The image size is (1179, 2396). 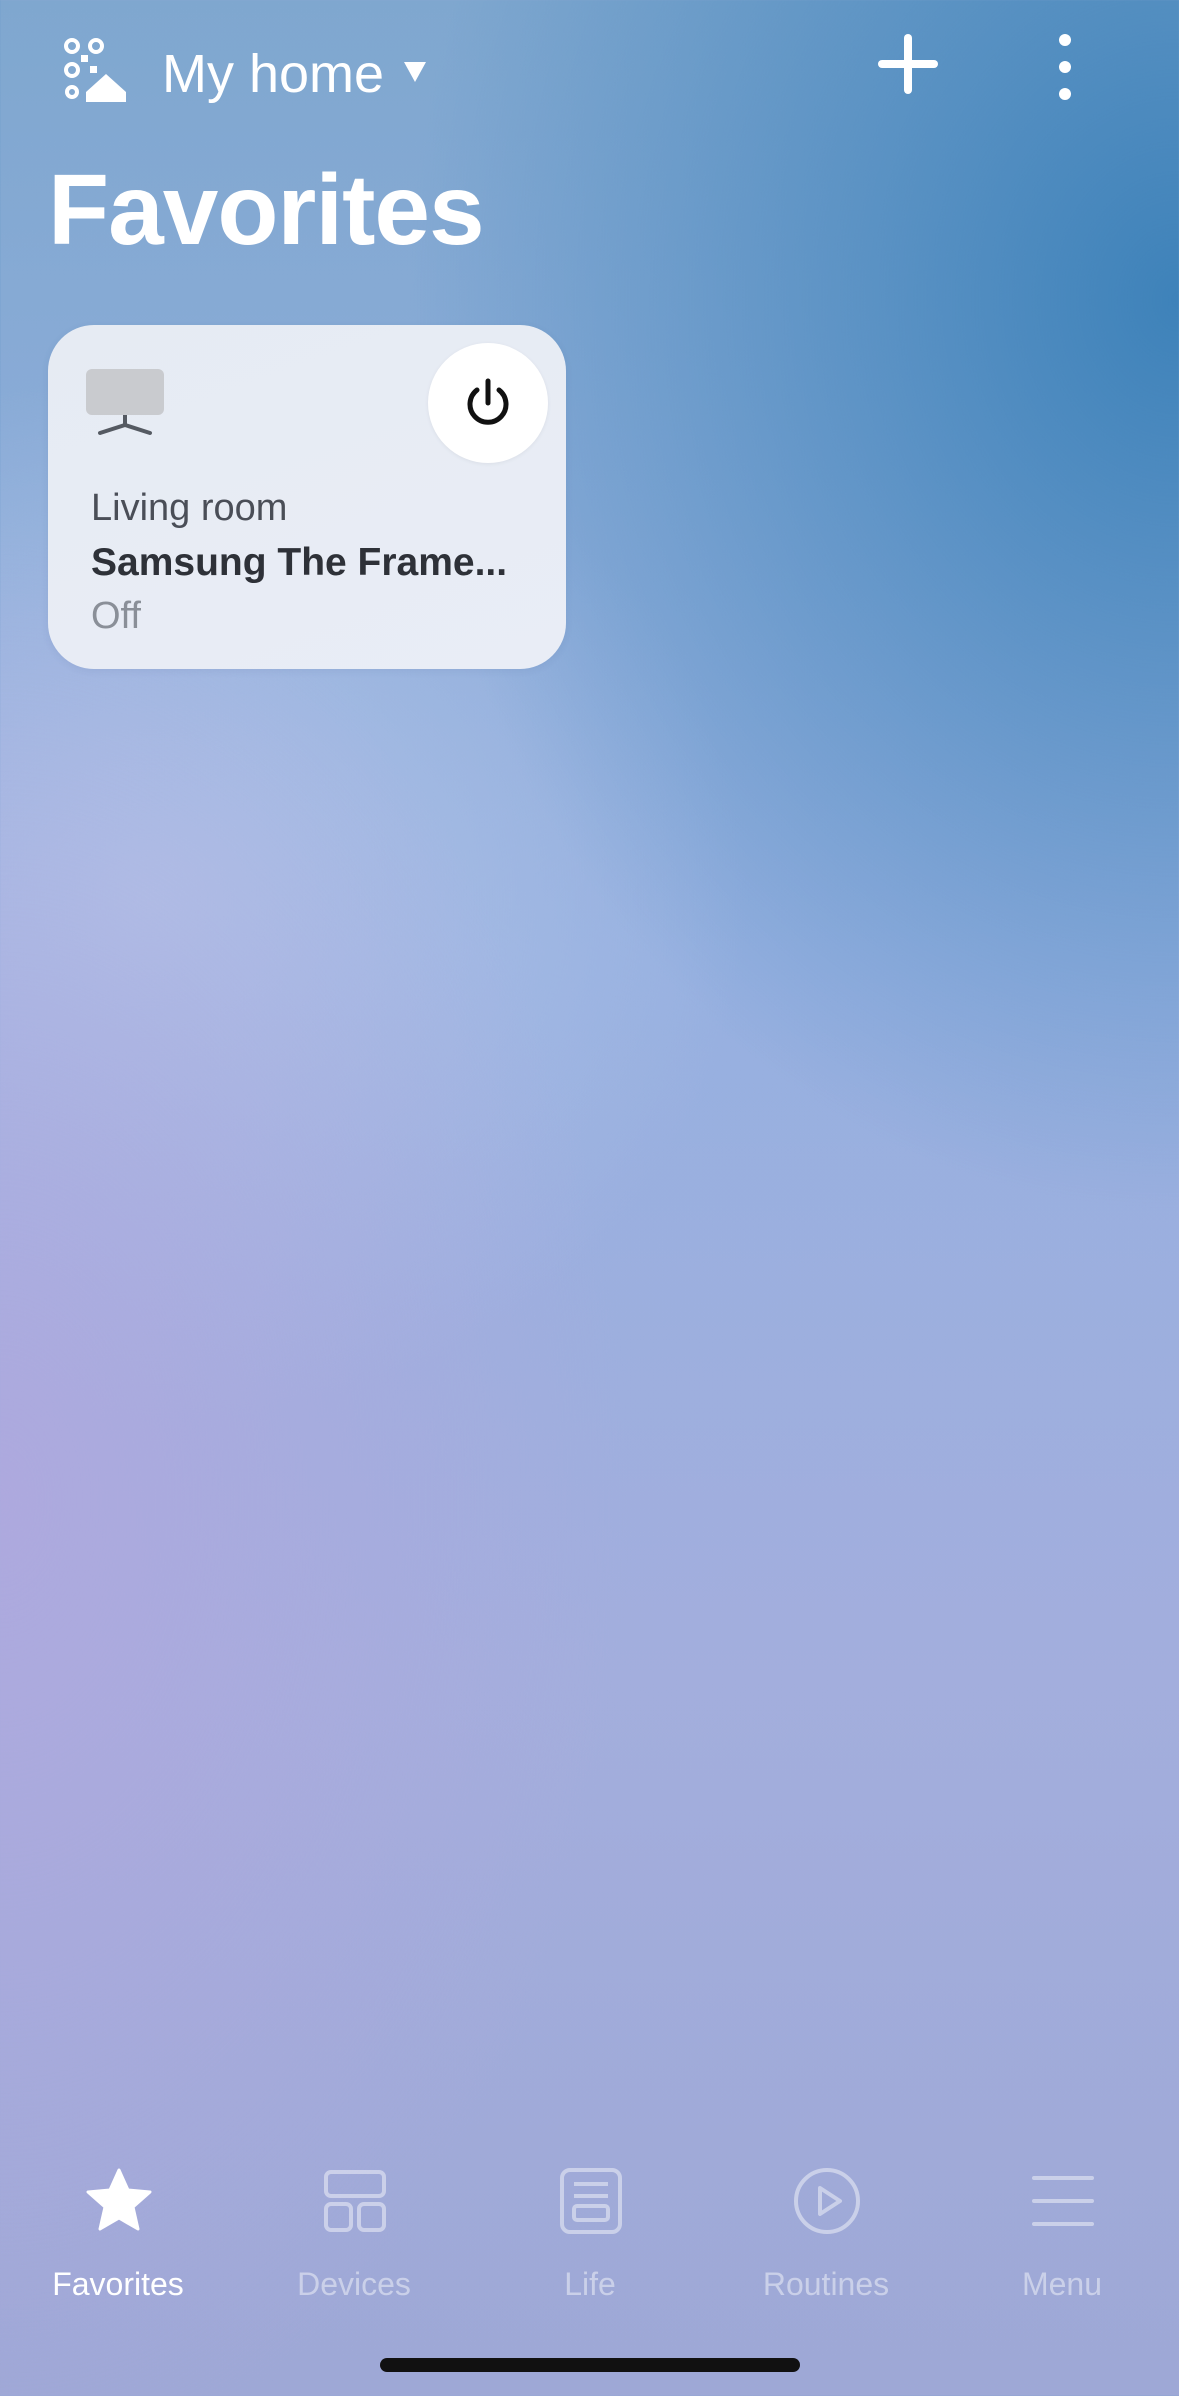 What do you see at coordinates (307, 497) in the screenshot?
I see `device-card: Living room Samsung The Frame... Off` at bounding box center [307, 497].